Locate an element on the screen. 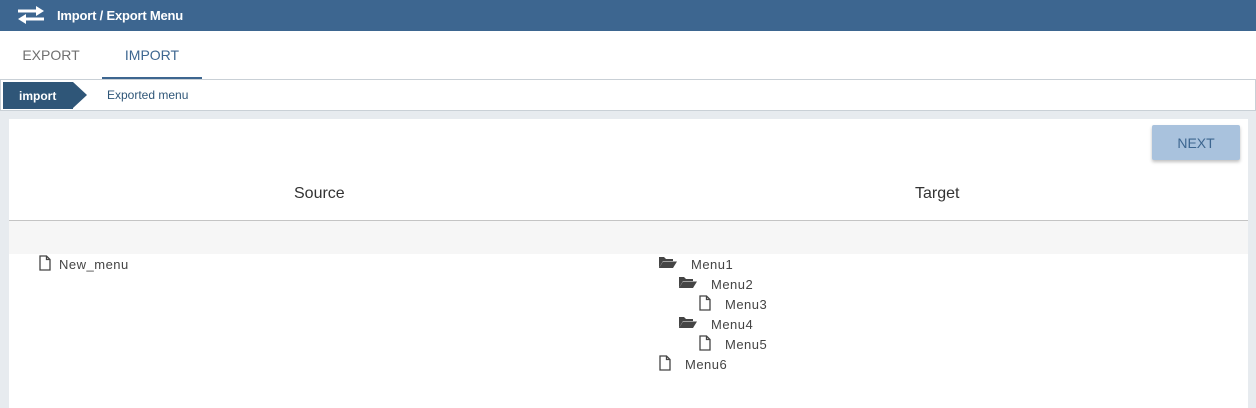  breadcrumb-step-import: import is located at coordinates (45, 95).